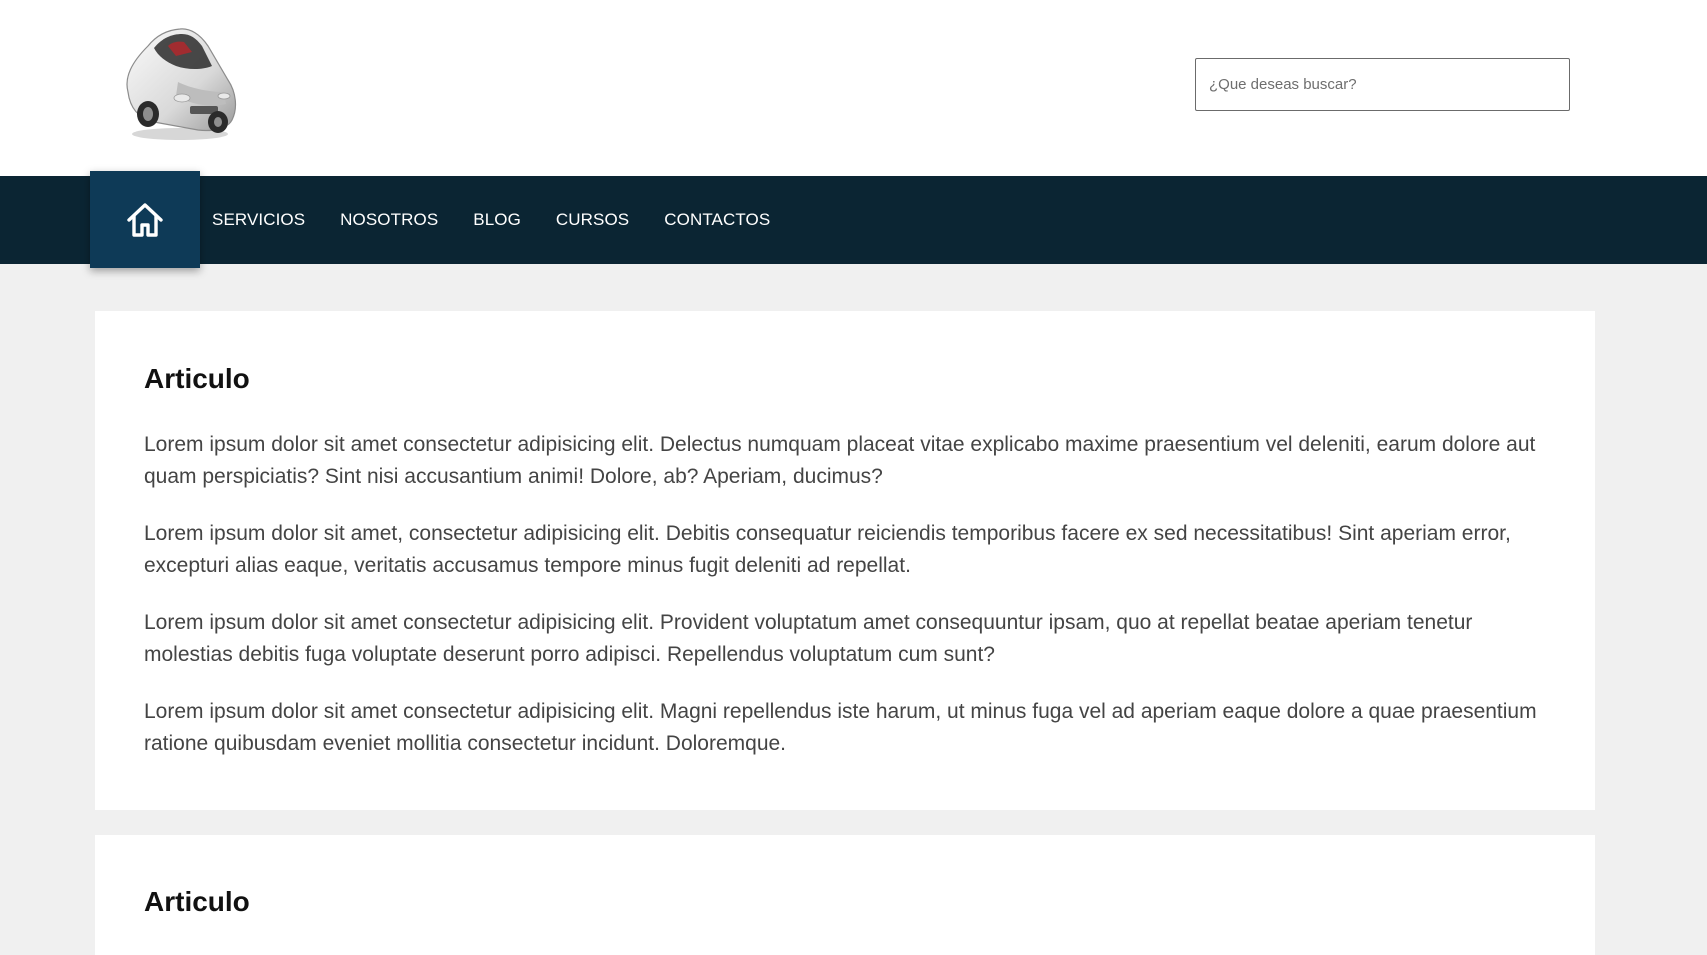  Describe the element at coordinates (497, 220) in the screenshot. I see `nav-link-blog: BLOG` at that location.